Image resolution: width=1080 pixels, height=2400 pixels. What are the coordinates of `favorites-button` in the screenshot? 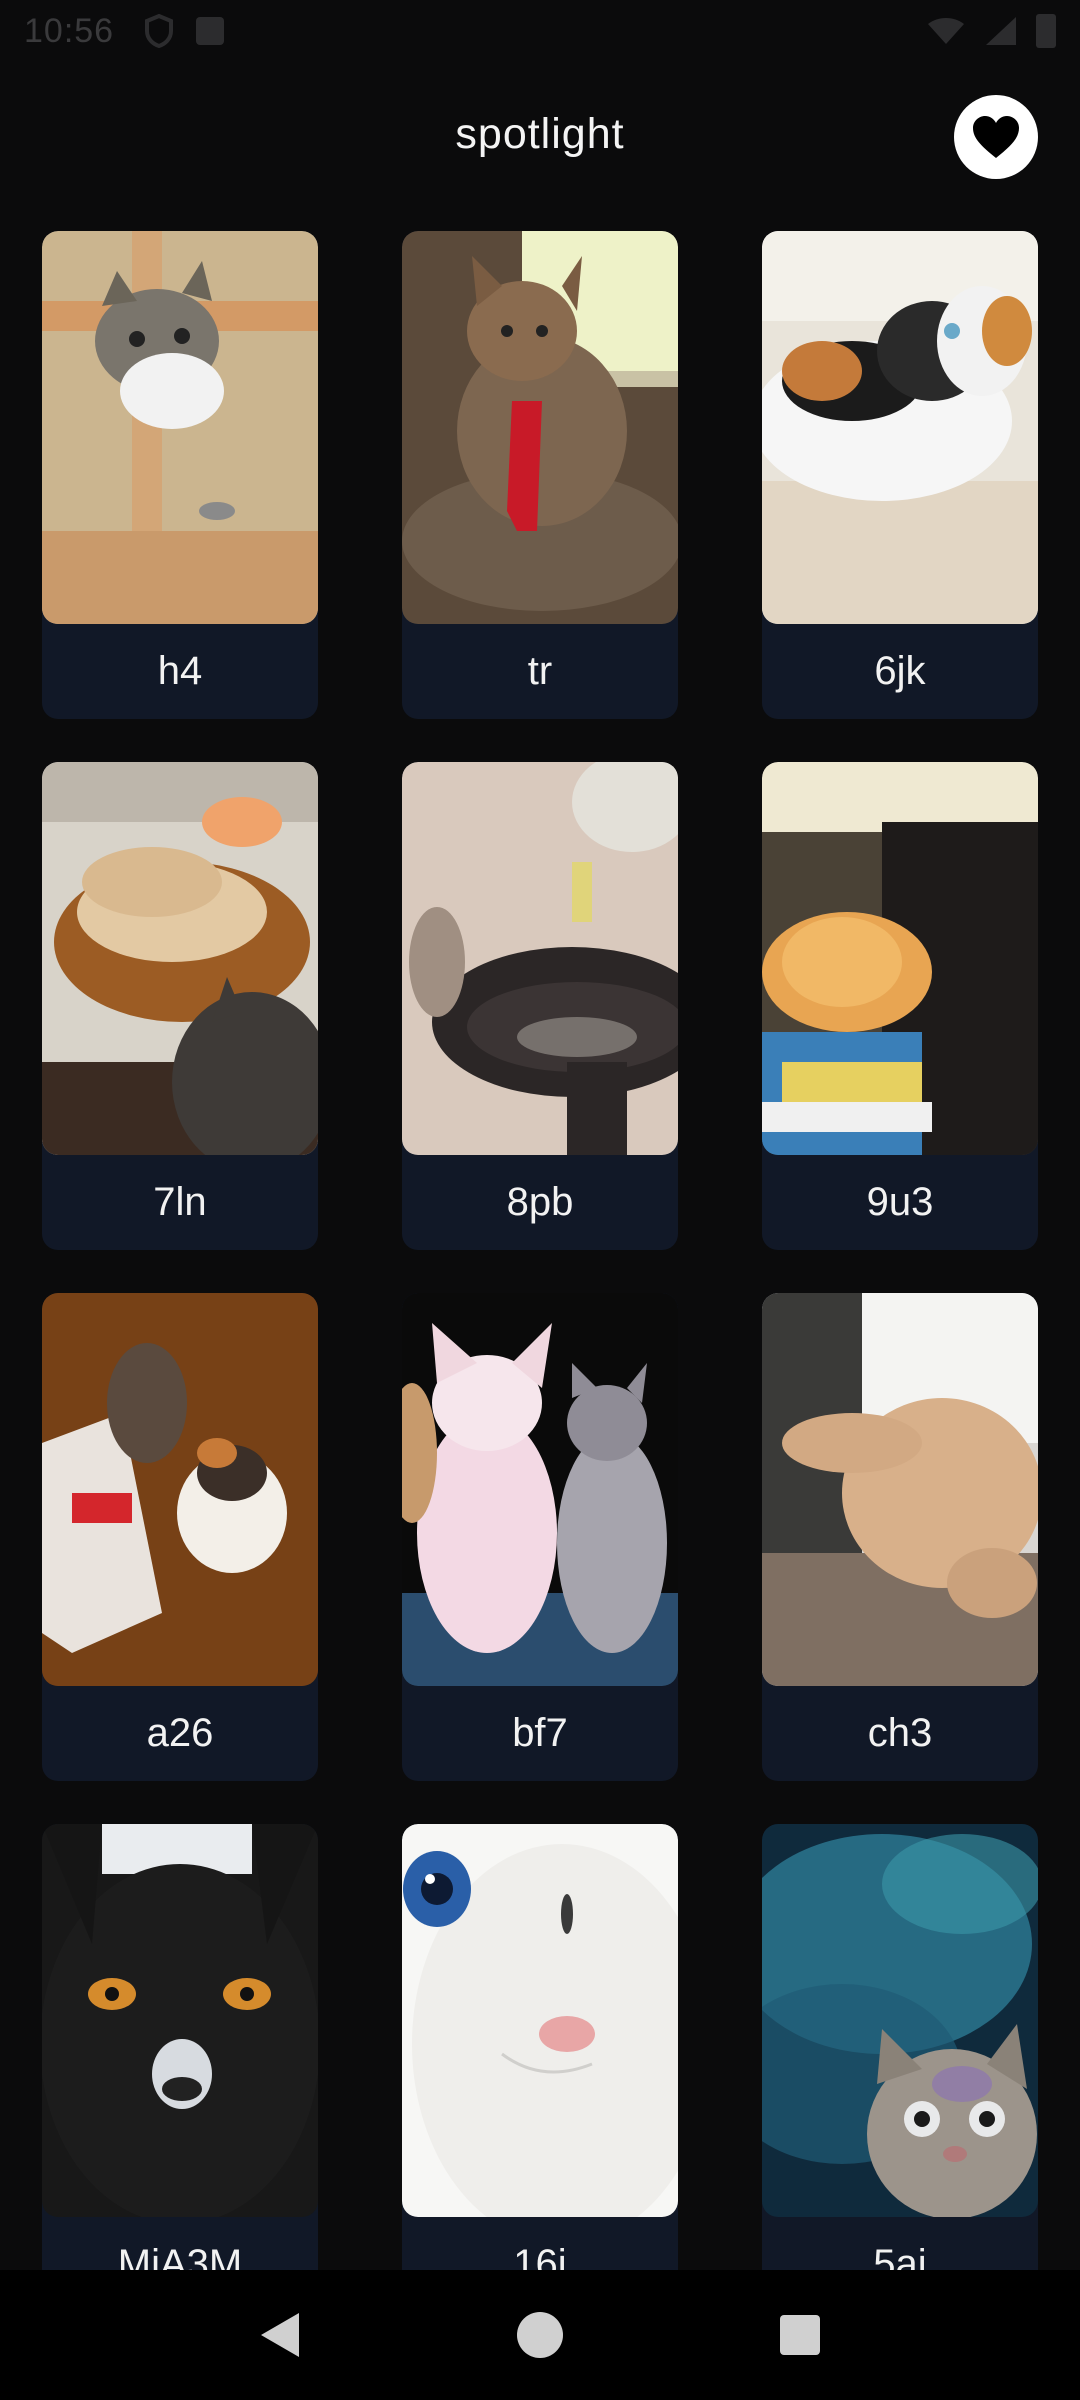 It's located at (996, 137).